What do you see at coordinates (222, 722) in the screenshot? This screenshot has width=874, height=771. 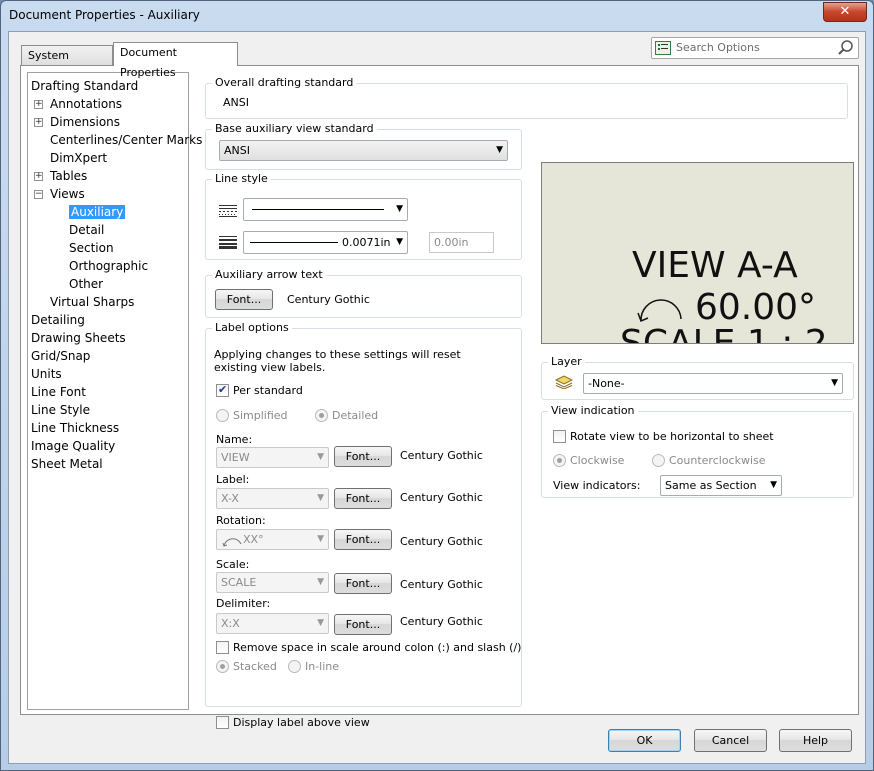 I see `display-above-checkbox` at bounding box center [222, 722].